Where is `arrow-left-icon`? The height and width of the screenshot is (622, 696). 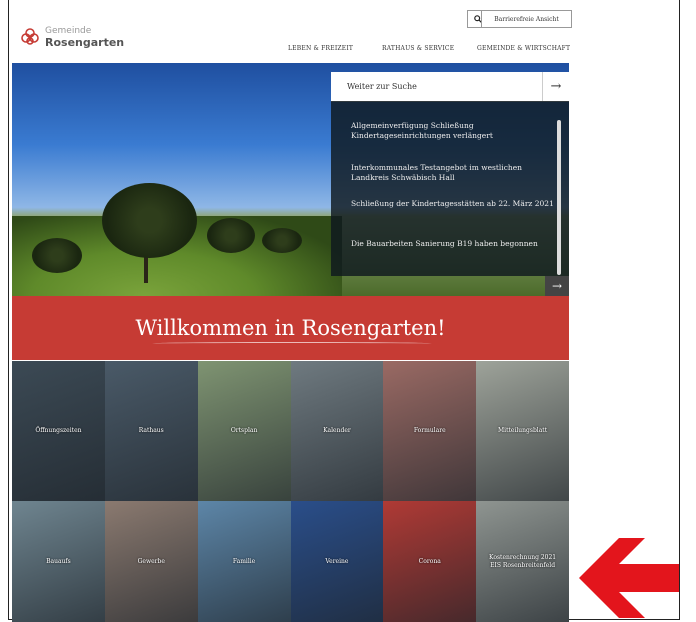
arrow-left-icon is located at coordinates (629, 578).